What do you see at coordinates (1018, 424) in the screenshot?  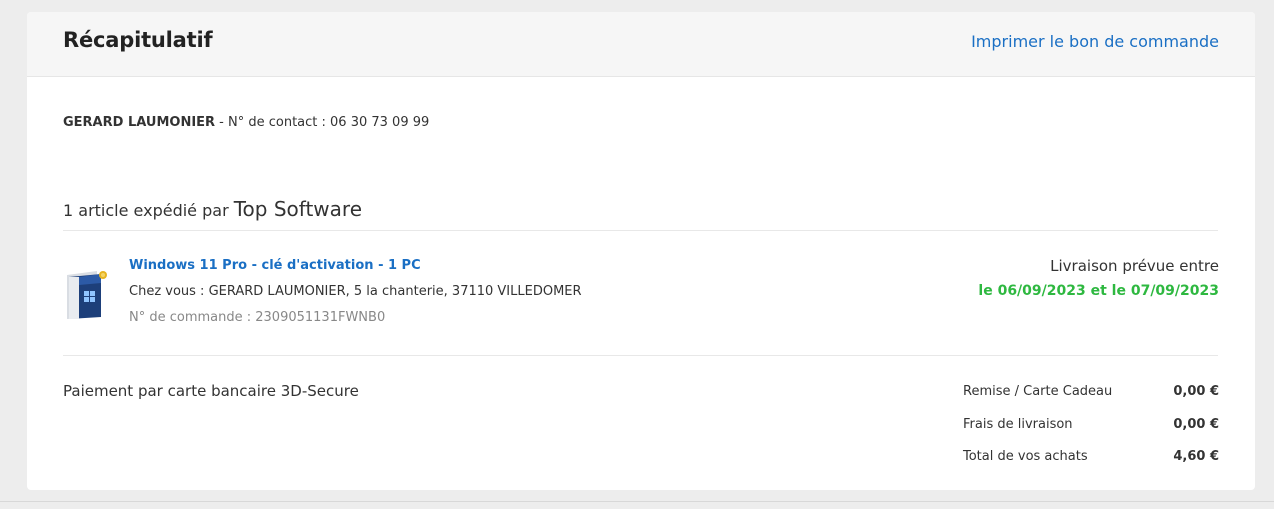 I see `totals-label: Frais de livraison` at bounding box center [1018, 424].